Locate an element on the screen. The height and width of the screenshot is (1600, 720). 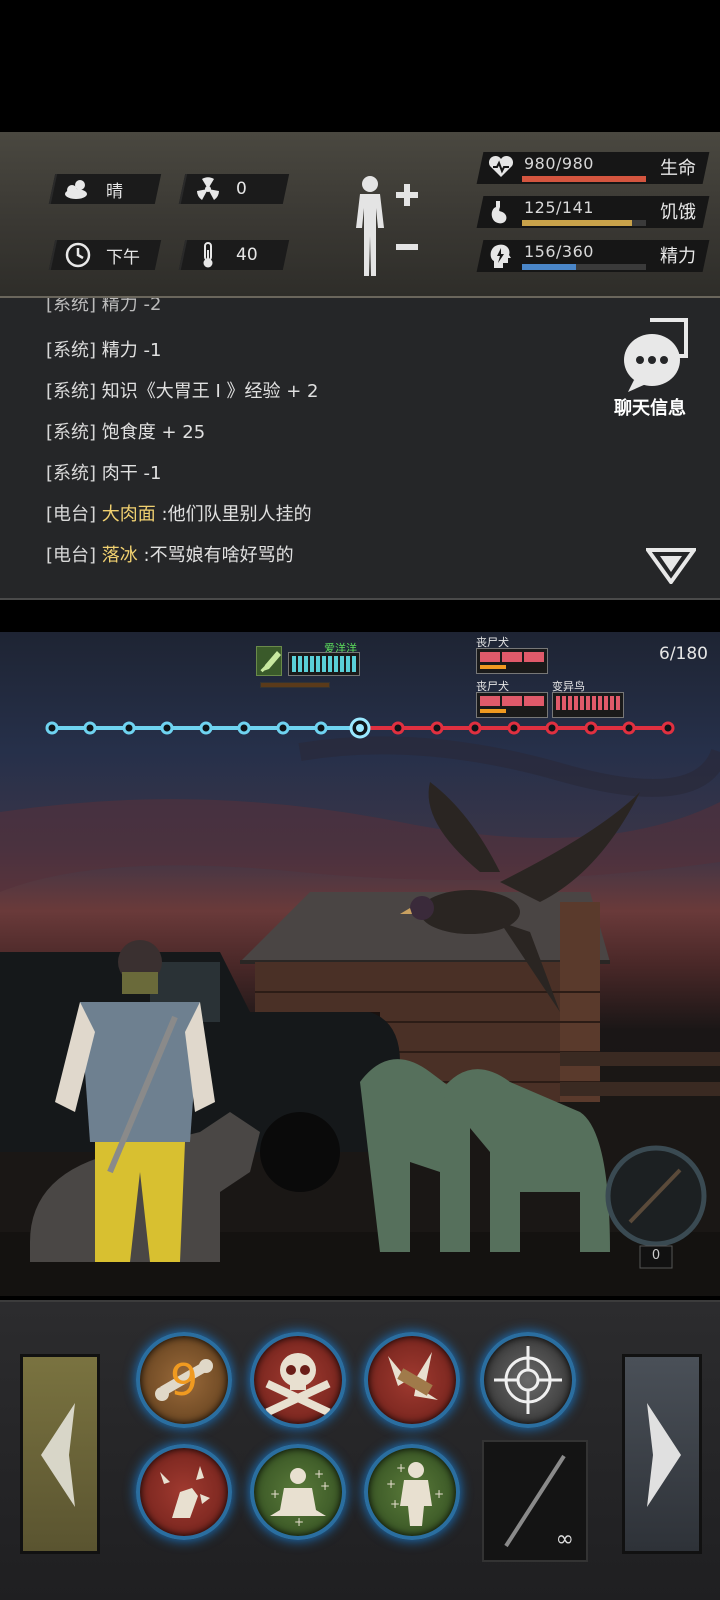
crosshair-icon is located at coordinates (528, 1380).